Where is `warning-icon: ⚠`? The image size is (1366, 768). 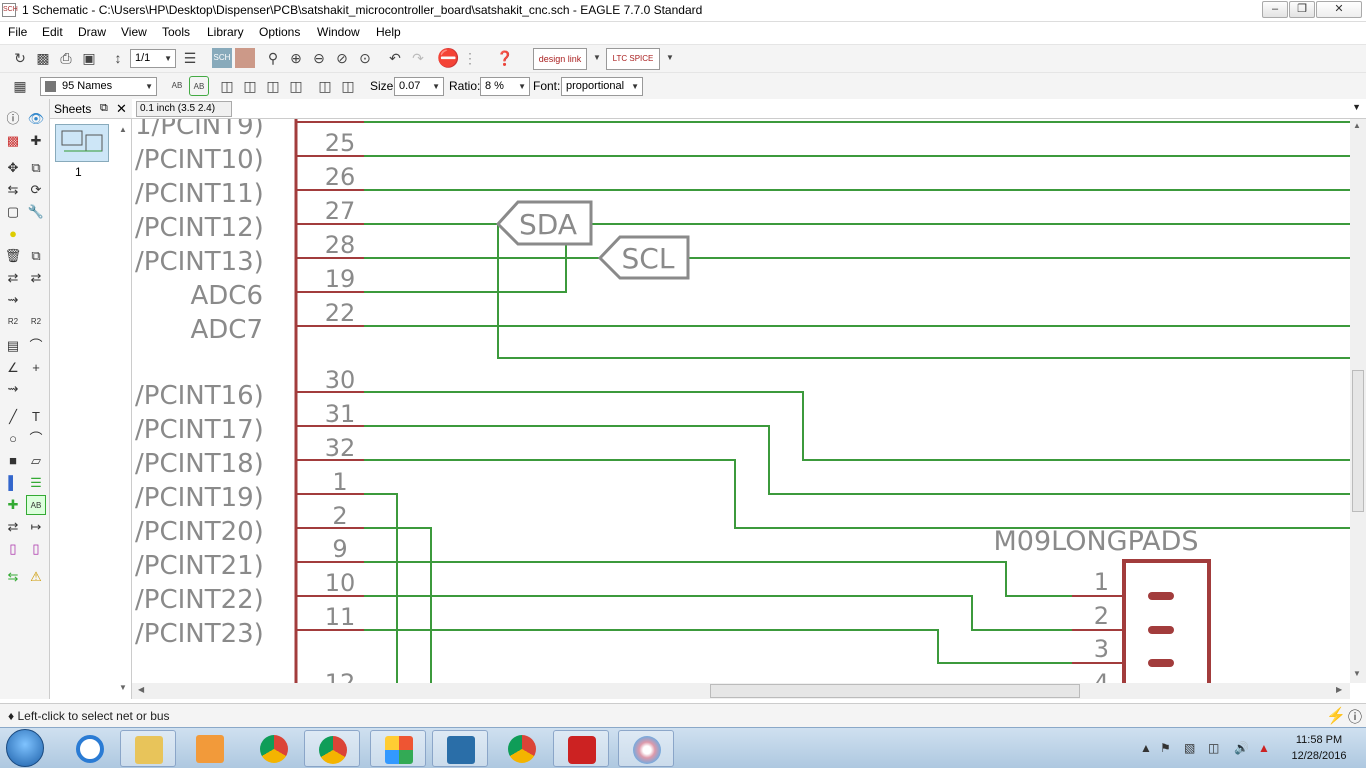
warning-icon: ⚠ is located at coordinates (36, 577).